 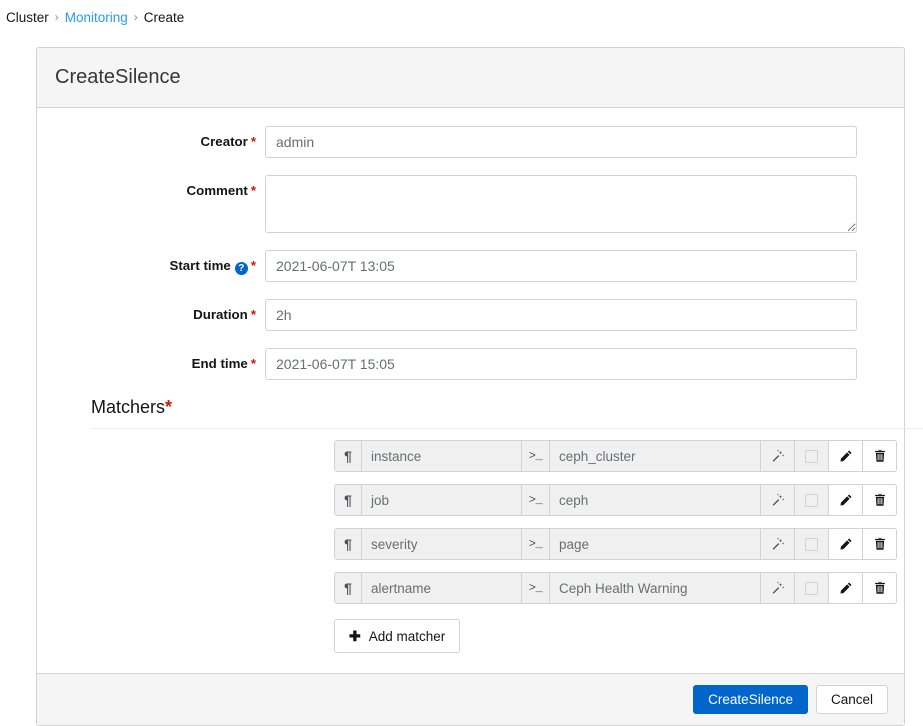 What do you see at coordinates (655, 544) in the screenshot?
I see `matcher-value-input: page` at bounding box center [655, 544].